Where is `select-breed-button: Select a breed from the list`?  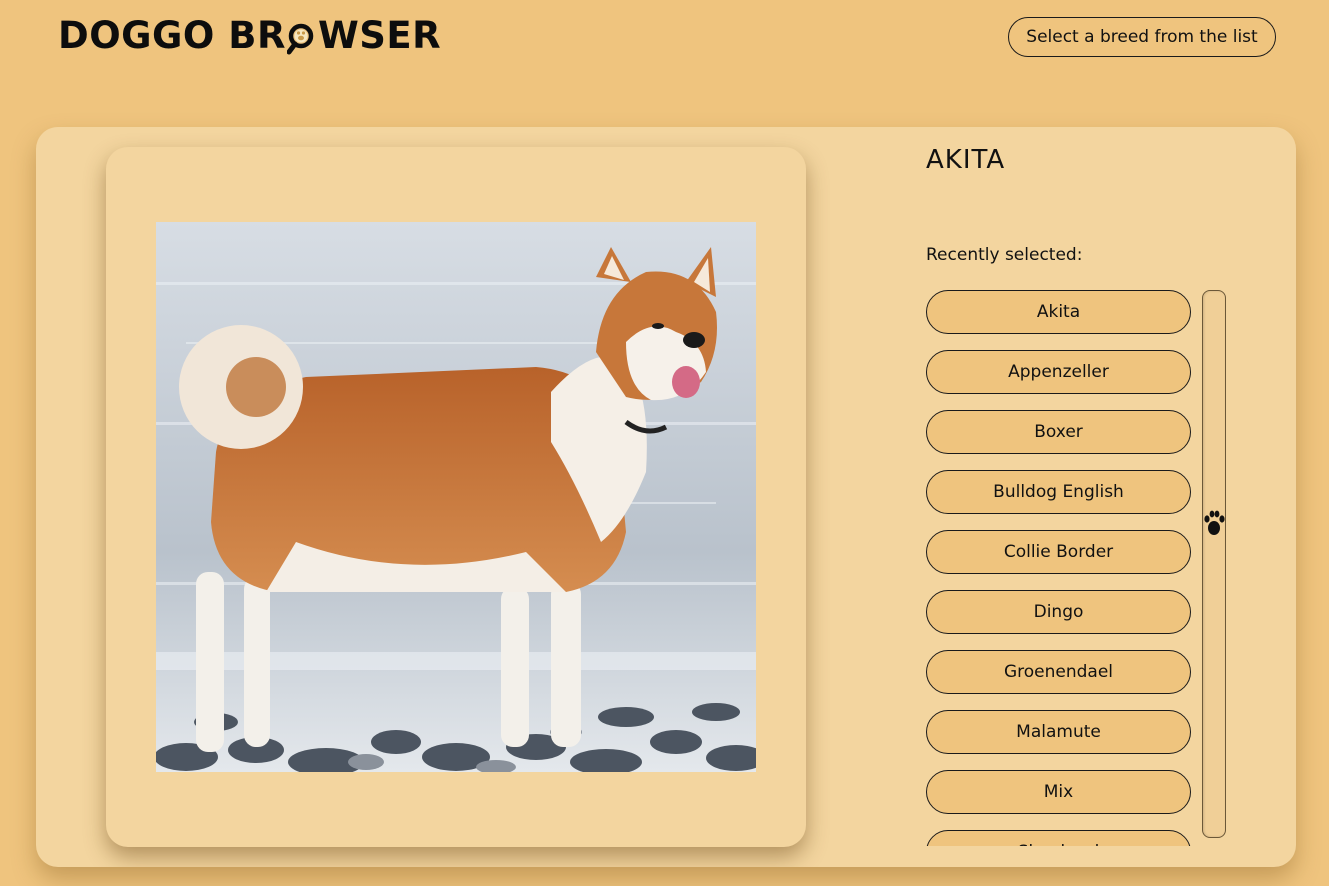 select-breed-button: Select a breed from the list is located at coordinates (1142, 37).